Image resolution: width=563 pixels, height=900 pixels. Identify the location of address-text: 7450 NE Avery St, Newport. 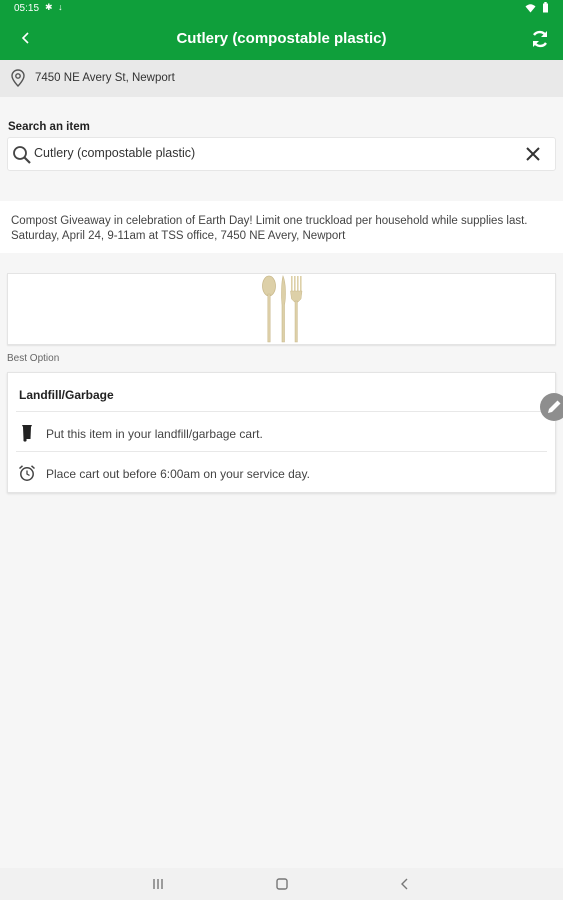
(105, 78).